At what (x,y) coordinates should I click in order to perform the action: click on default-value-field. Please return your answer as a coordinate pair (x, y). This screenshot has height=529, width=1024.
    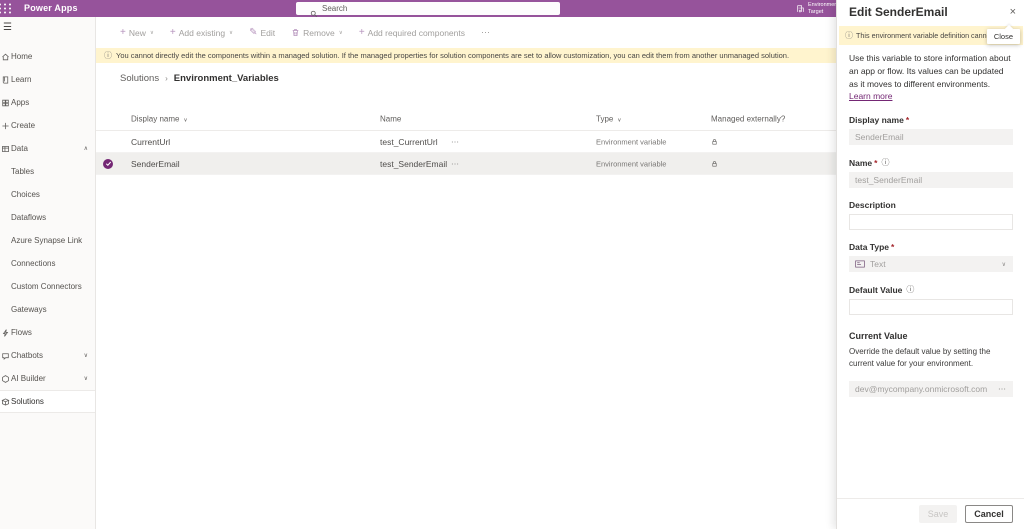
    Looking at the image, I should click on (931, 307).